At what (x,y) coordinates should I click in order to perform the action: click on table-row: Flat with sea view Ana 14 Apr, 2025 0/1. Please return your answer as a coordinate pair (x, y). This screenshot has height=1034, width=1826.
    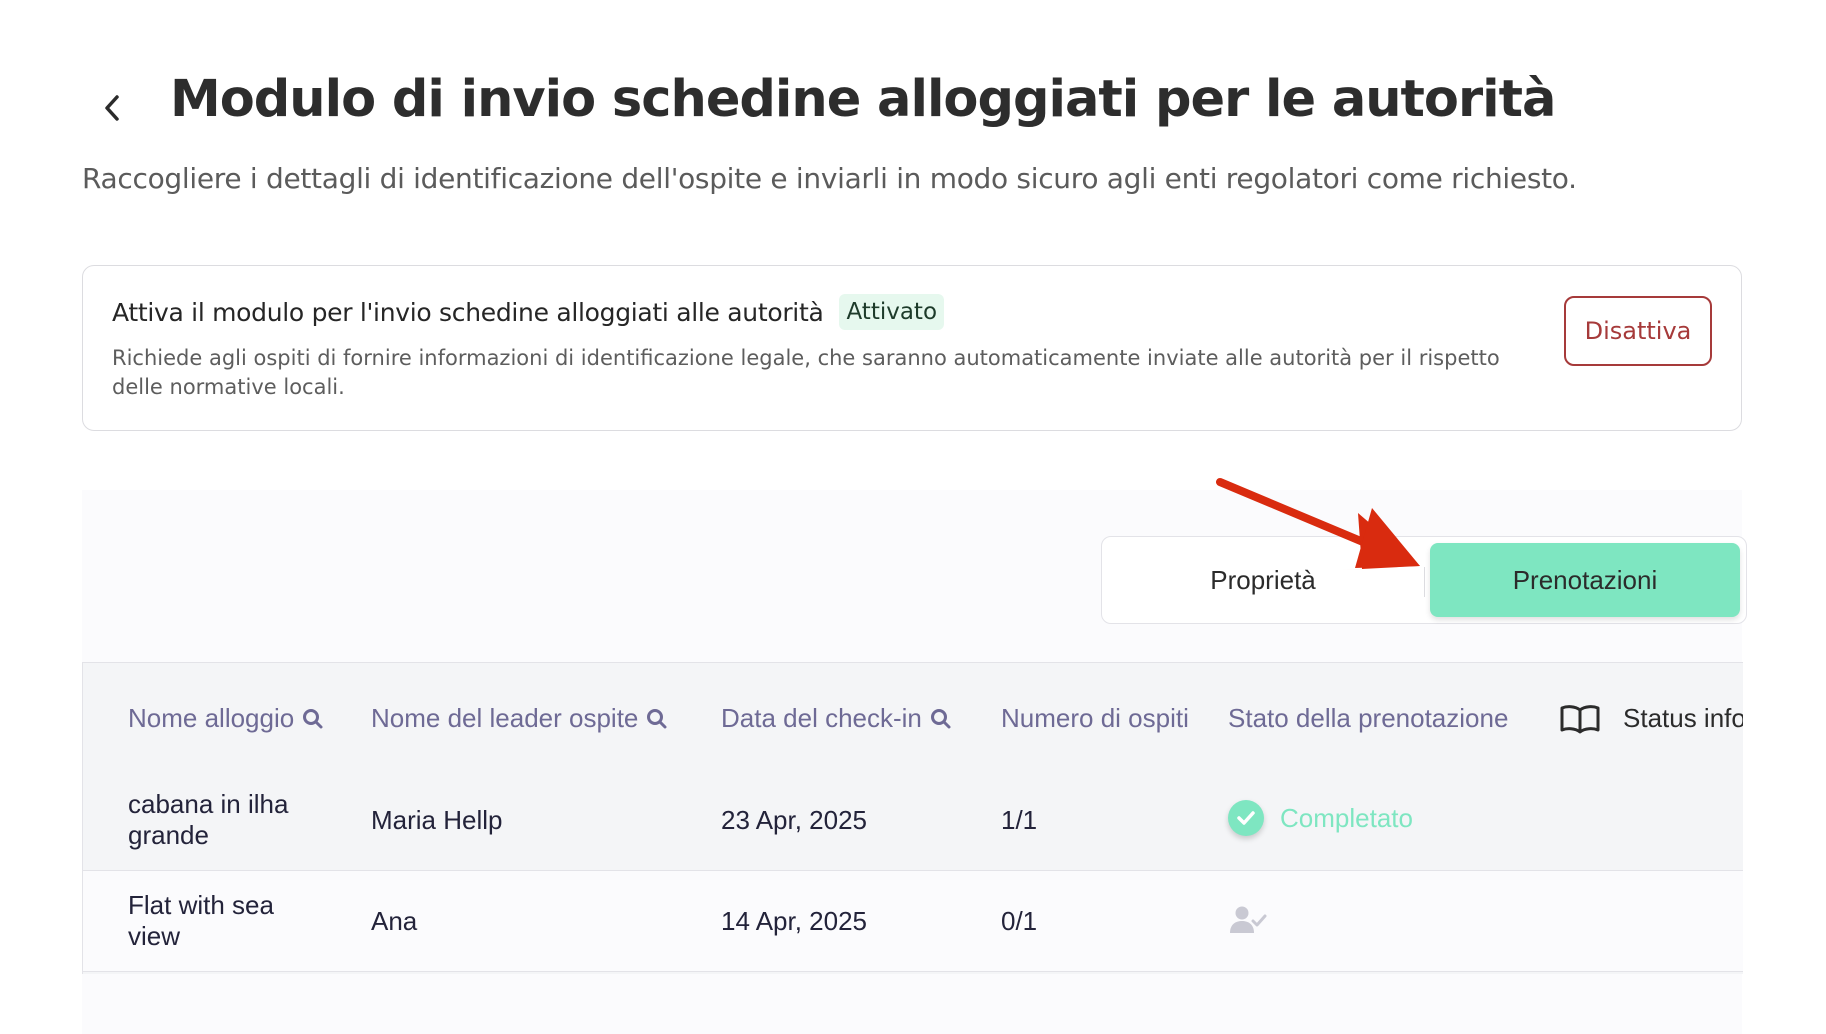
    Looking at the image, I should click on (913, 921).